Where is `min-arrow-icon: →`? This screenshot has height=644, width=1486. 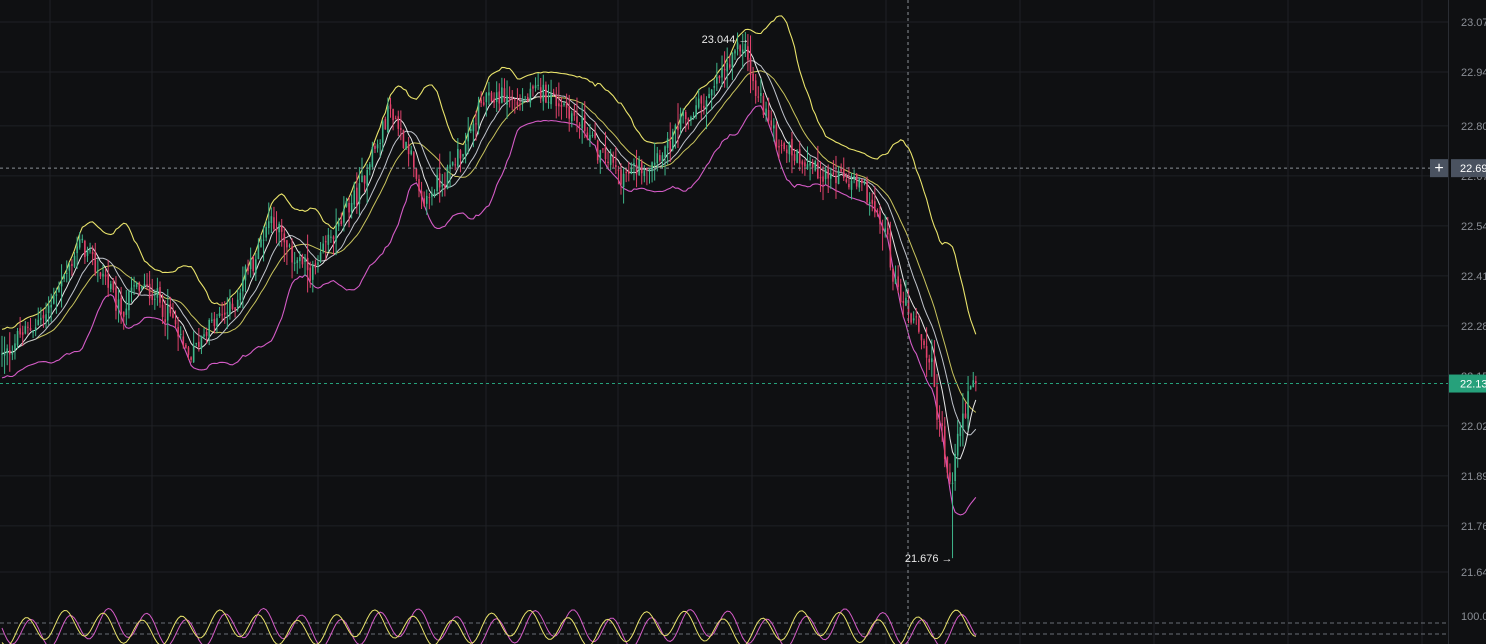 min-arrow-icon: → is located at coordinates (947, 559).